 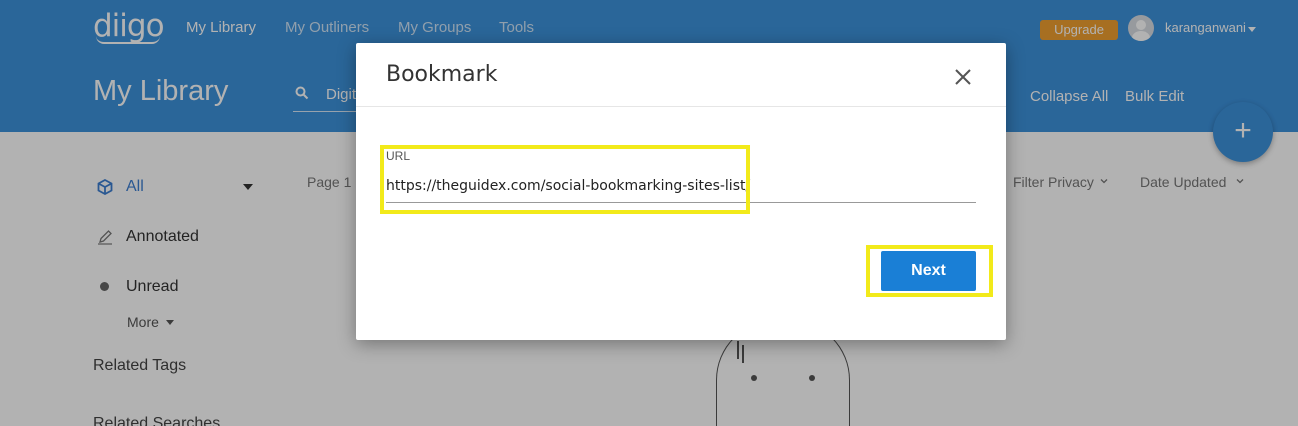 I want to click on close-icon, so click(x=963, y=77).